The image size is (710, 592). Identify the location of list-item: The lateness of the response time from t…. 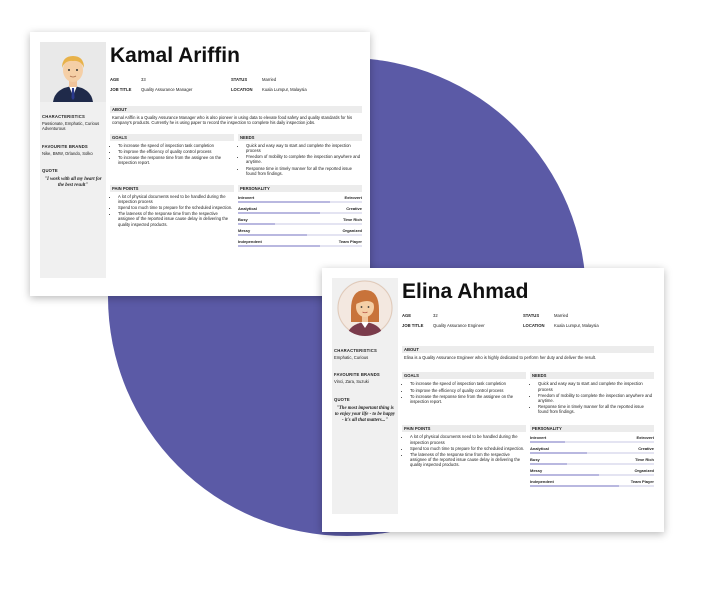
(176, 219).